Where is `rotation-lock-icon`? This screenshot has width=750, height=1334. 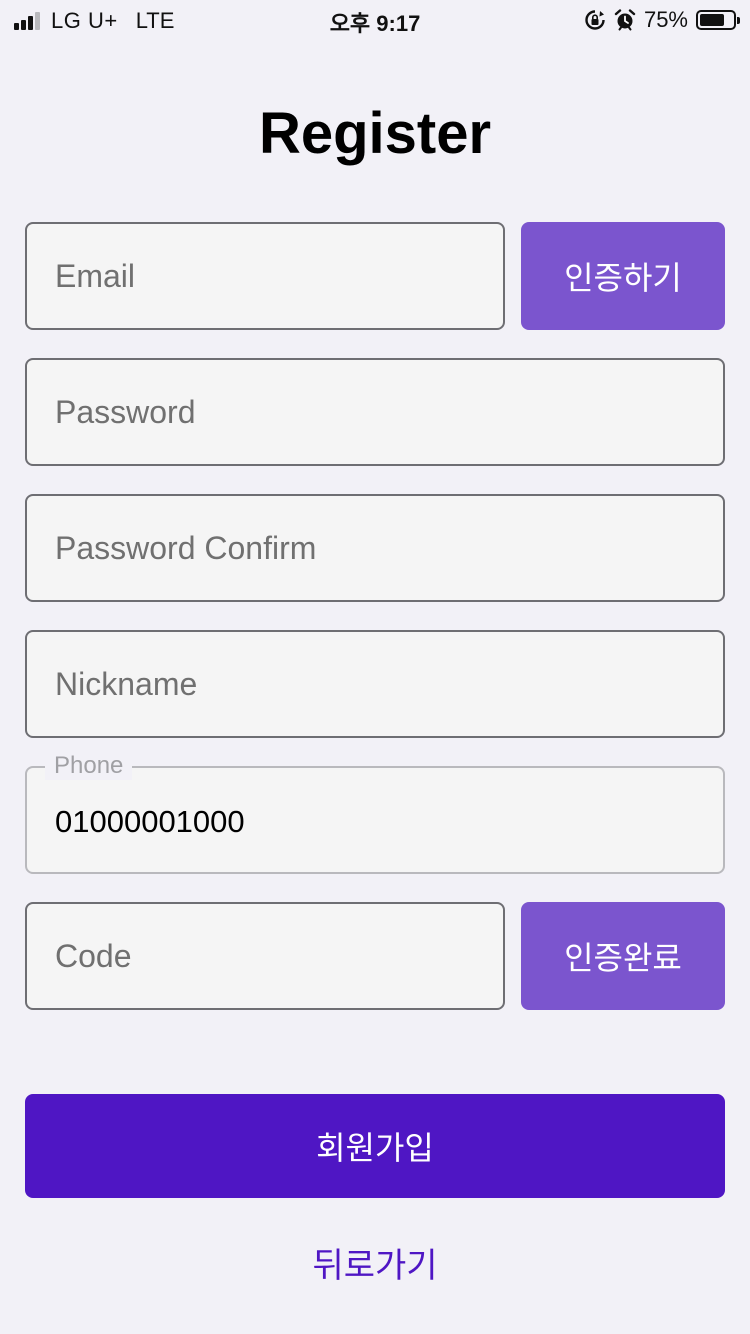
rotation-lock-icon is located at coordinates (595, 20).